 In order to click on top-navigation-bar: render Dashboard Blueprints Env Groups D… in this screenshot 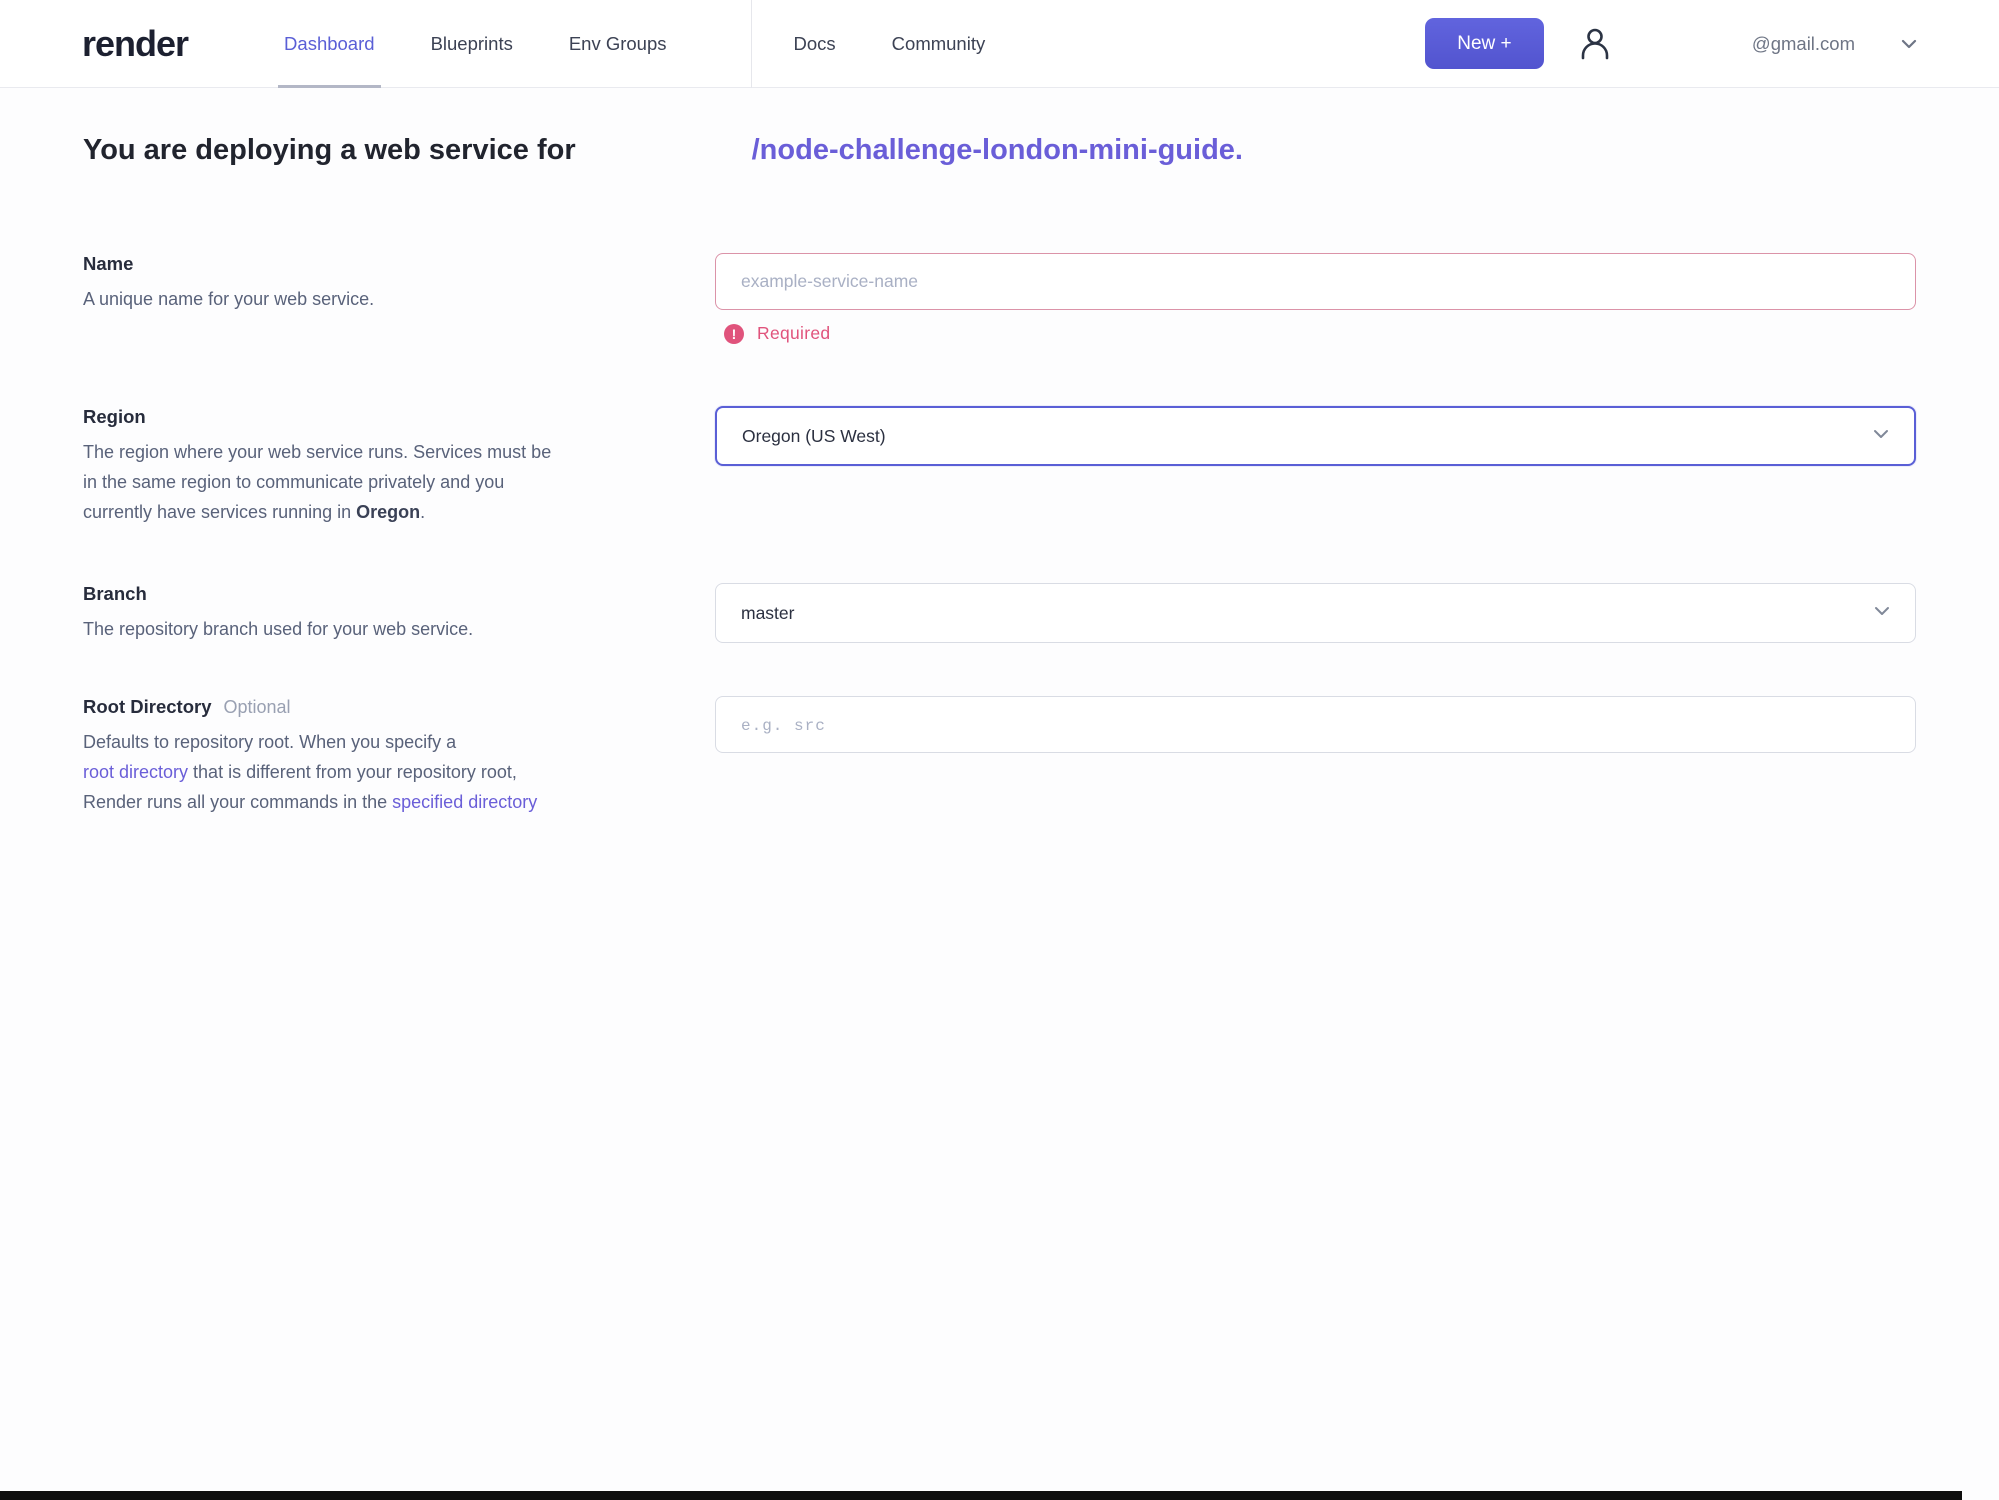, I will do `click(999, 44)`.